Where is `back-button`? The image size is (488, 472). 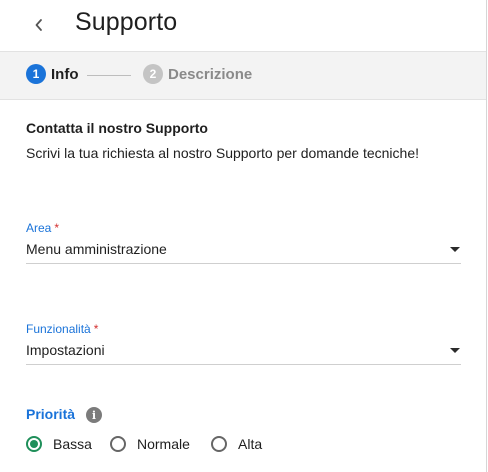 back-button is located at coordinates (39, 25).